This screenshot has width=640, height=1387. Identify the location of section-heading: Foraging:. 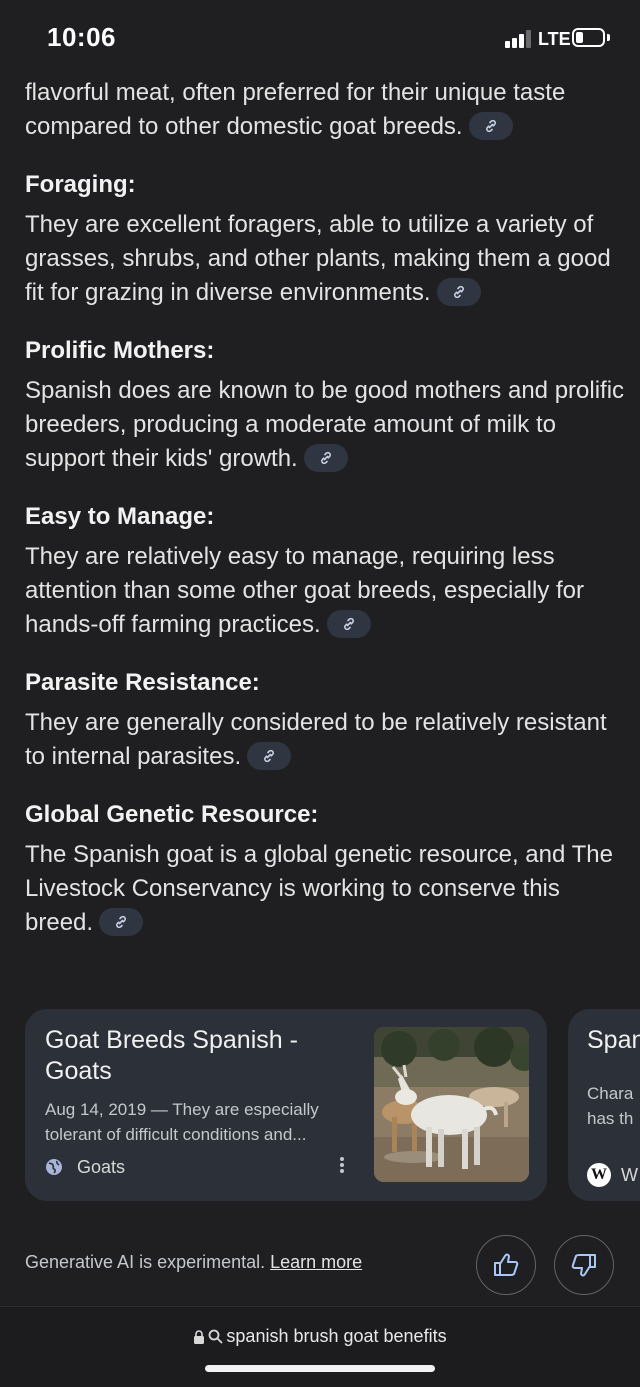
(80, 184).